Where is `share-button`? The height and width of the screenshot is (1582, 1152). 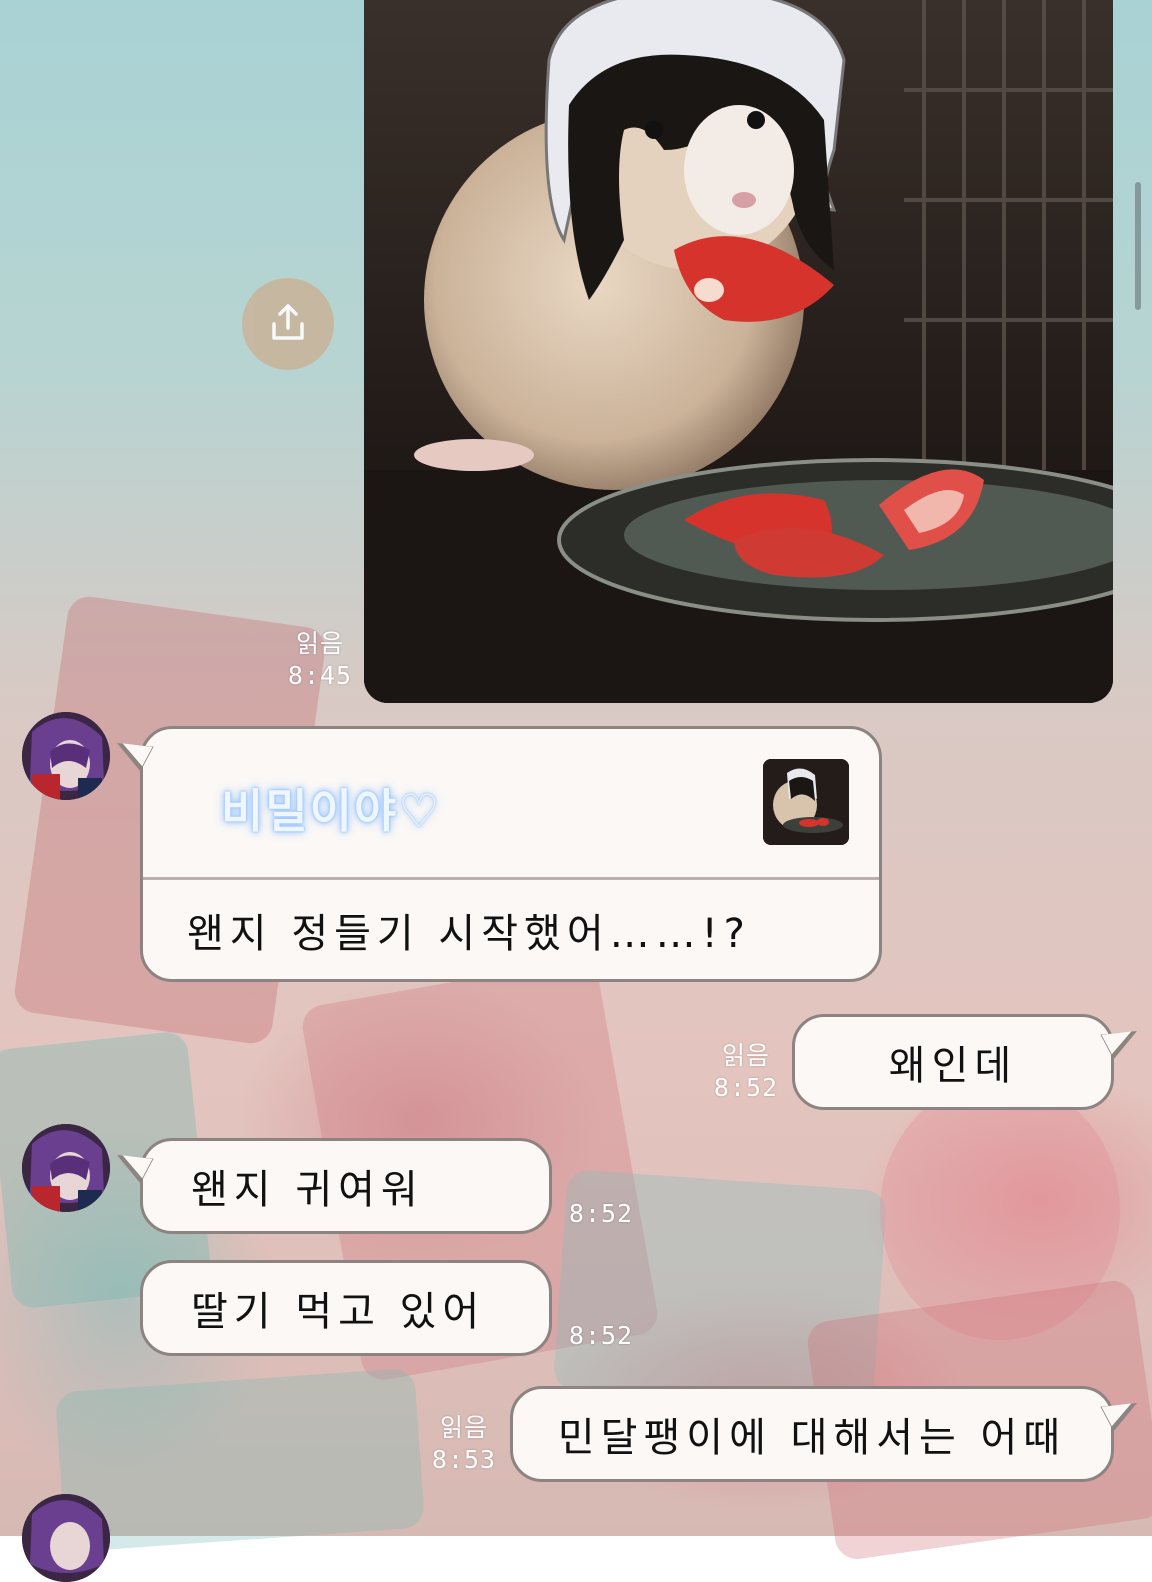 share-button is located at coordinates (288, 324).